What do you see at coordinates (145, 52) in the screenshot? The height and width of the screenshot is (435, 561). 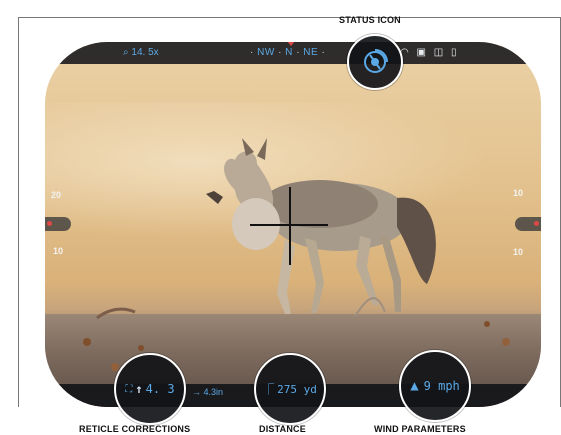 I see `zoom-value: 14. 5x` at bounding box center [145, 52].